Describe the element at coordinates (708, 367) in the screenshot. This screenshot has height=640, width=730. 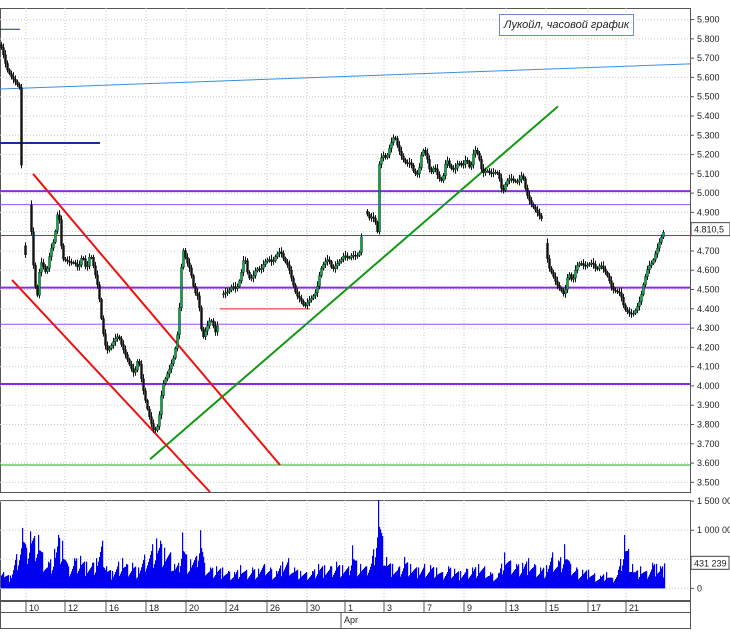
I see `price-tick-label: 4.100` at that location.